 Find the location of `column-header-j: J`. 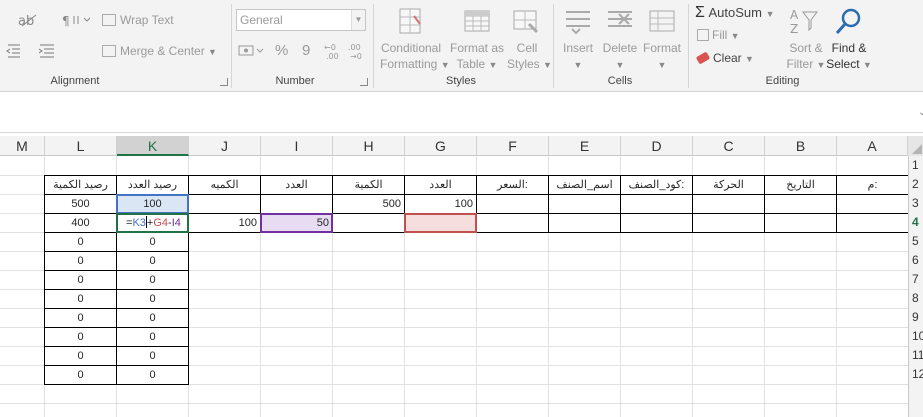

column-header-j: J is located at coordinates (225, 146).